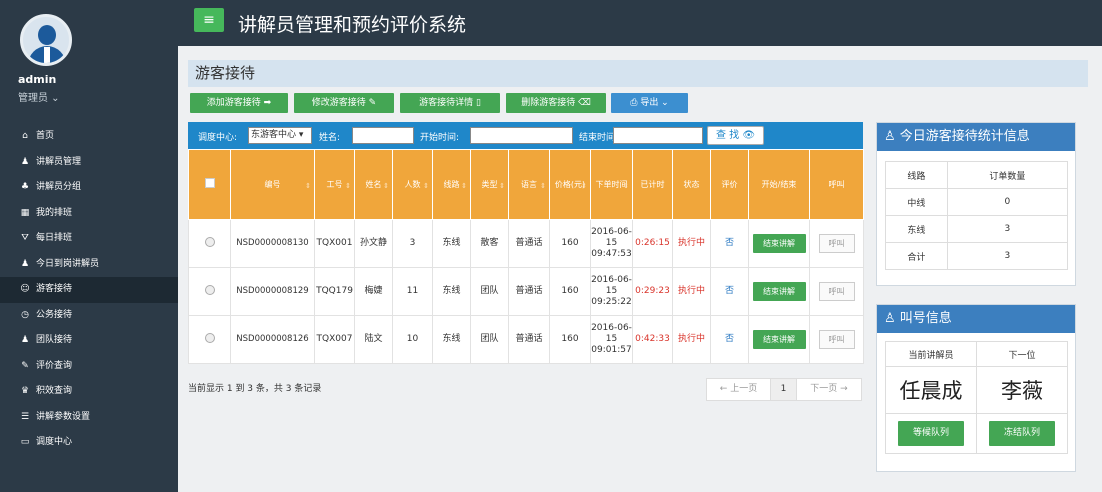  What do you see at coordinates (209, 182) in the screenshot?
I see `select-all-checkbox` at bounding box center [209, 182].